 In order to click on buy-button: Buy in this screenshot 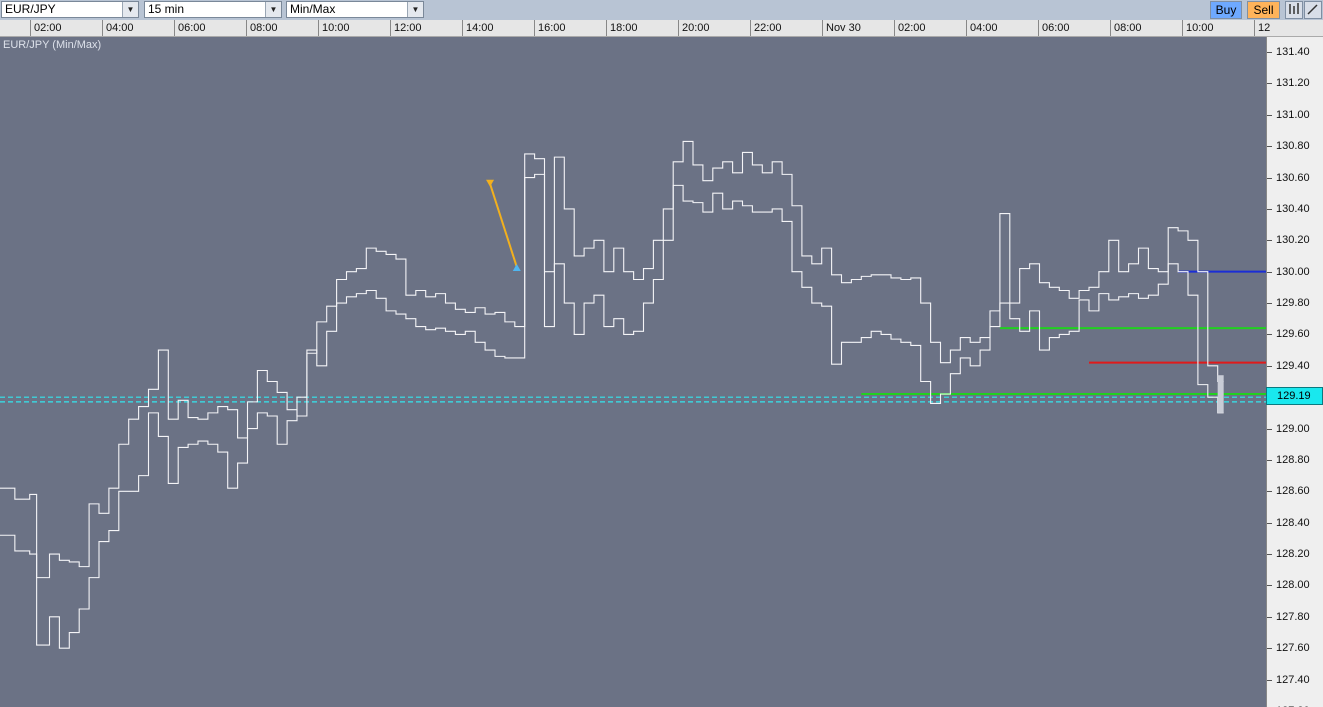, I will do `click(1226, 10)`.